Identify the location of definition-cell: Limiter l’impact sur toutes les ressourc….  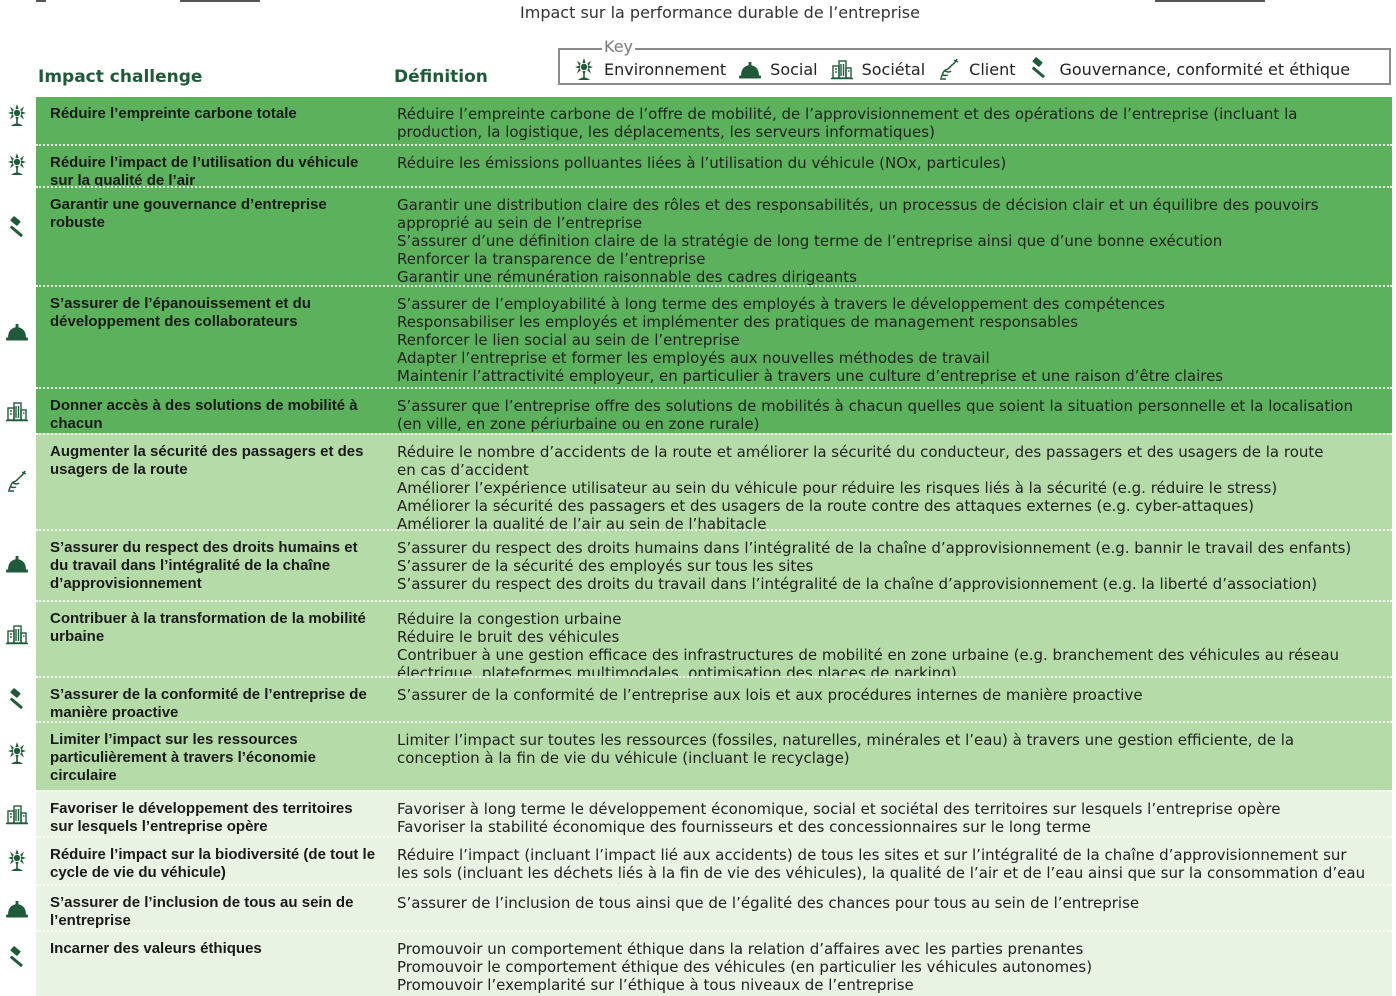
(892, 749).